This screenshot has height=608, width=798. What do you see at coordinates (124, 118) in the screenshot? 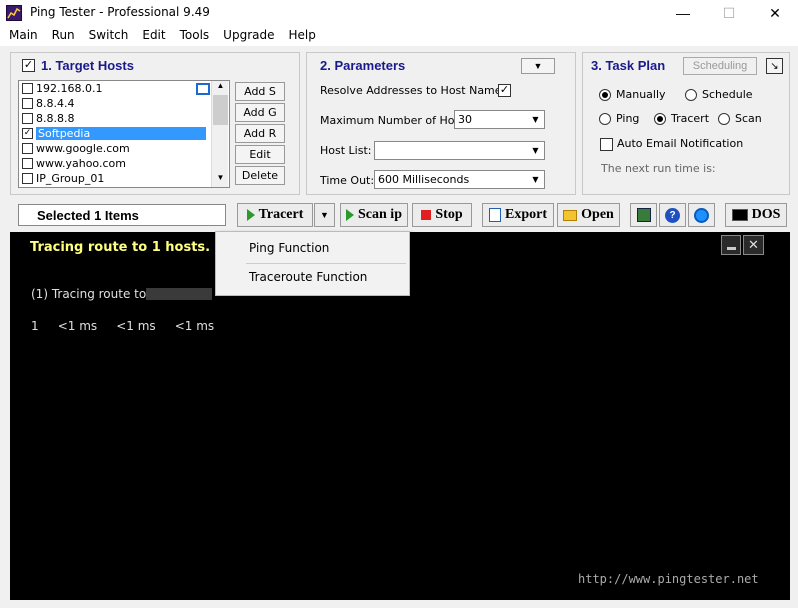
I see `host-row: 8.8.8.8` at bounding box center [124, 118].